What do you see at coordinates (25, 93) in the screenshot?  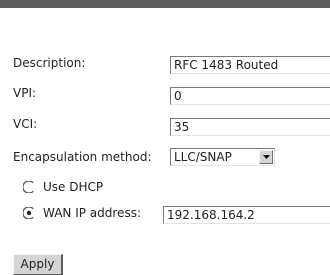 I see `vpi-label: VPI:` at bounding box center [25, 93].